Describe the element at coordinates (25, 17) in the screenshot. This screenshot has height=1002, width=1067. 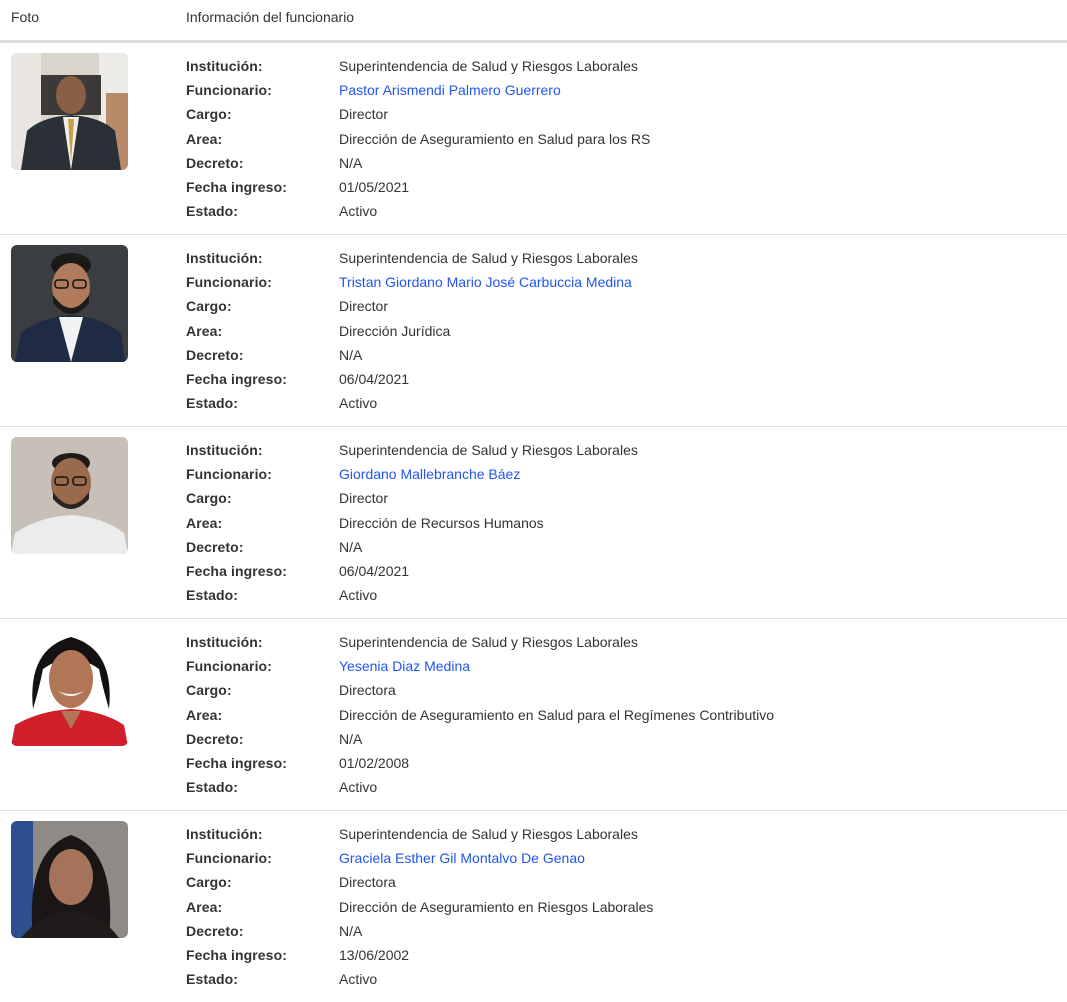
I see `column-header-photo: Foto` at that location.